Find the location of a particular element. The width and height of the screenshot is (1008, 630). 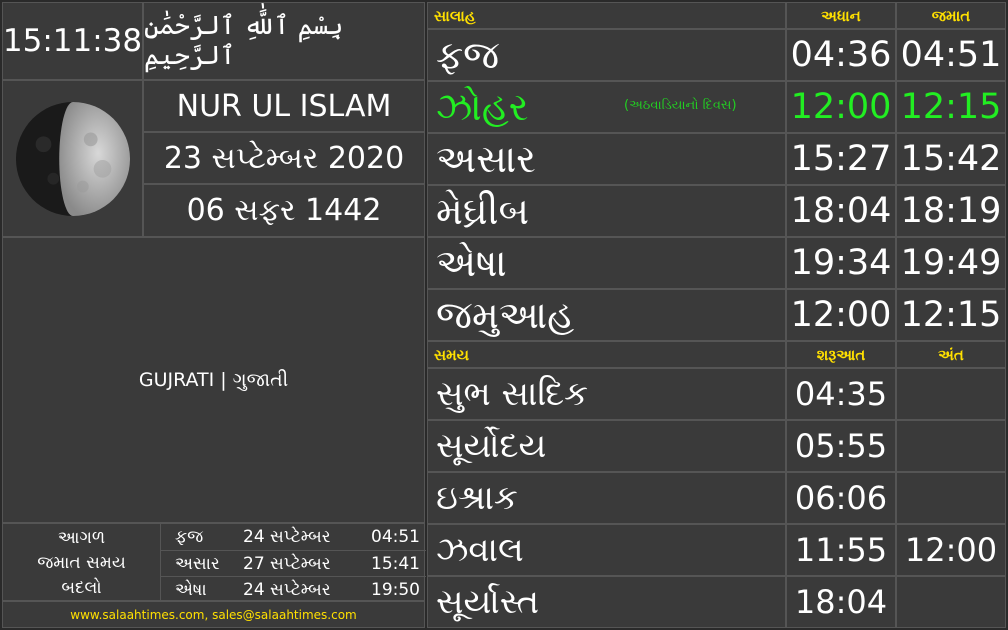

changes-label-line: આગળ is located at coordinates (81, 538).